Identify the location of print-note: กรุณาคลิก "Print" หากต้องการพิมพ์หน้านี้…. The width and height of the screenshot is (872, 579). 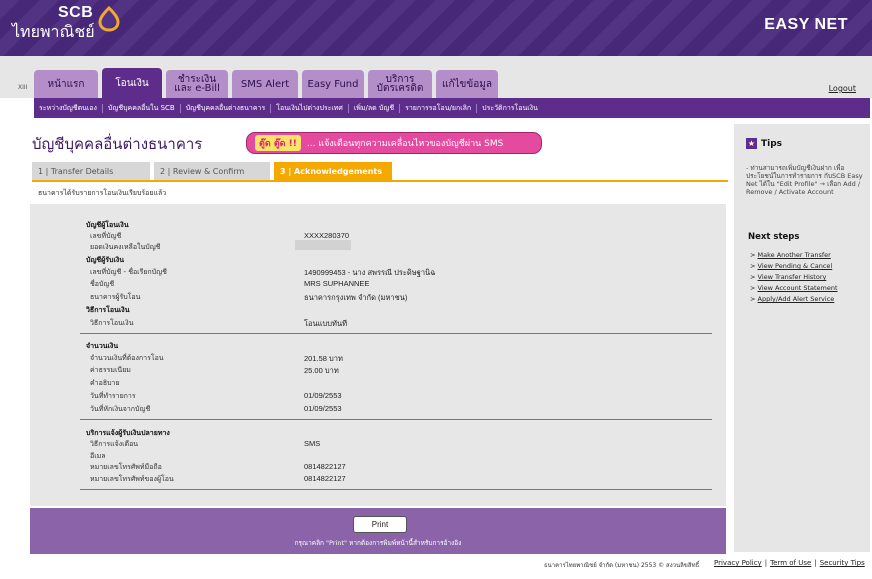
(378, 543).